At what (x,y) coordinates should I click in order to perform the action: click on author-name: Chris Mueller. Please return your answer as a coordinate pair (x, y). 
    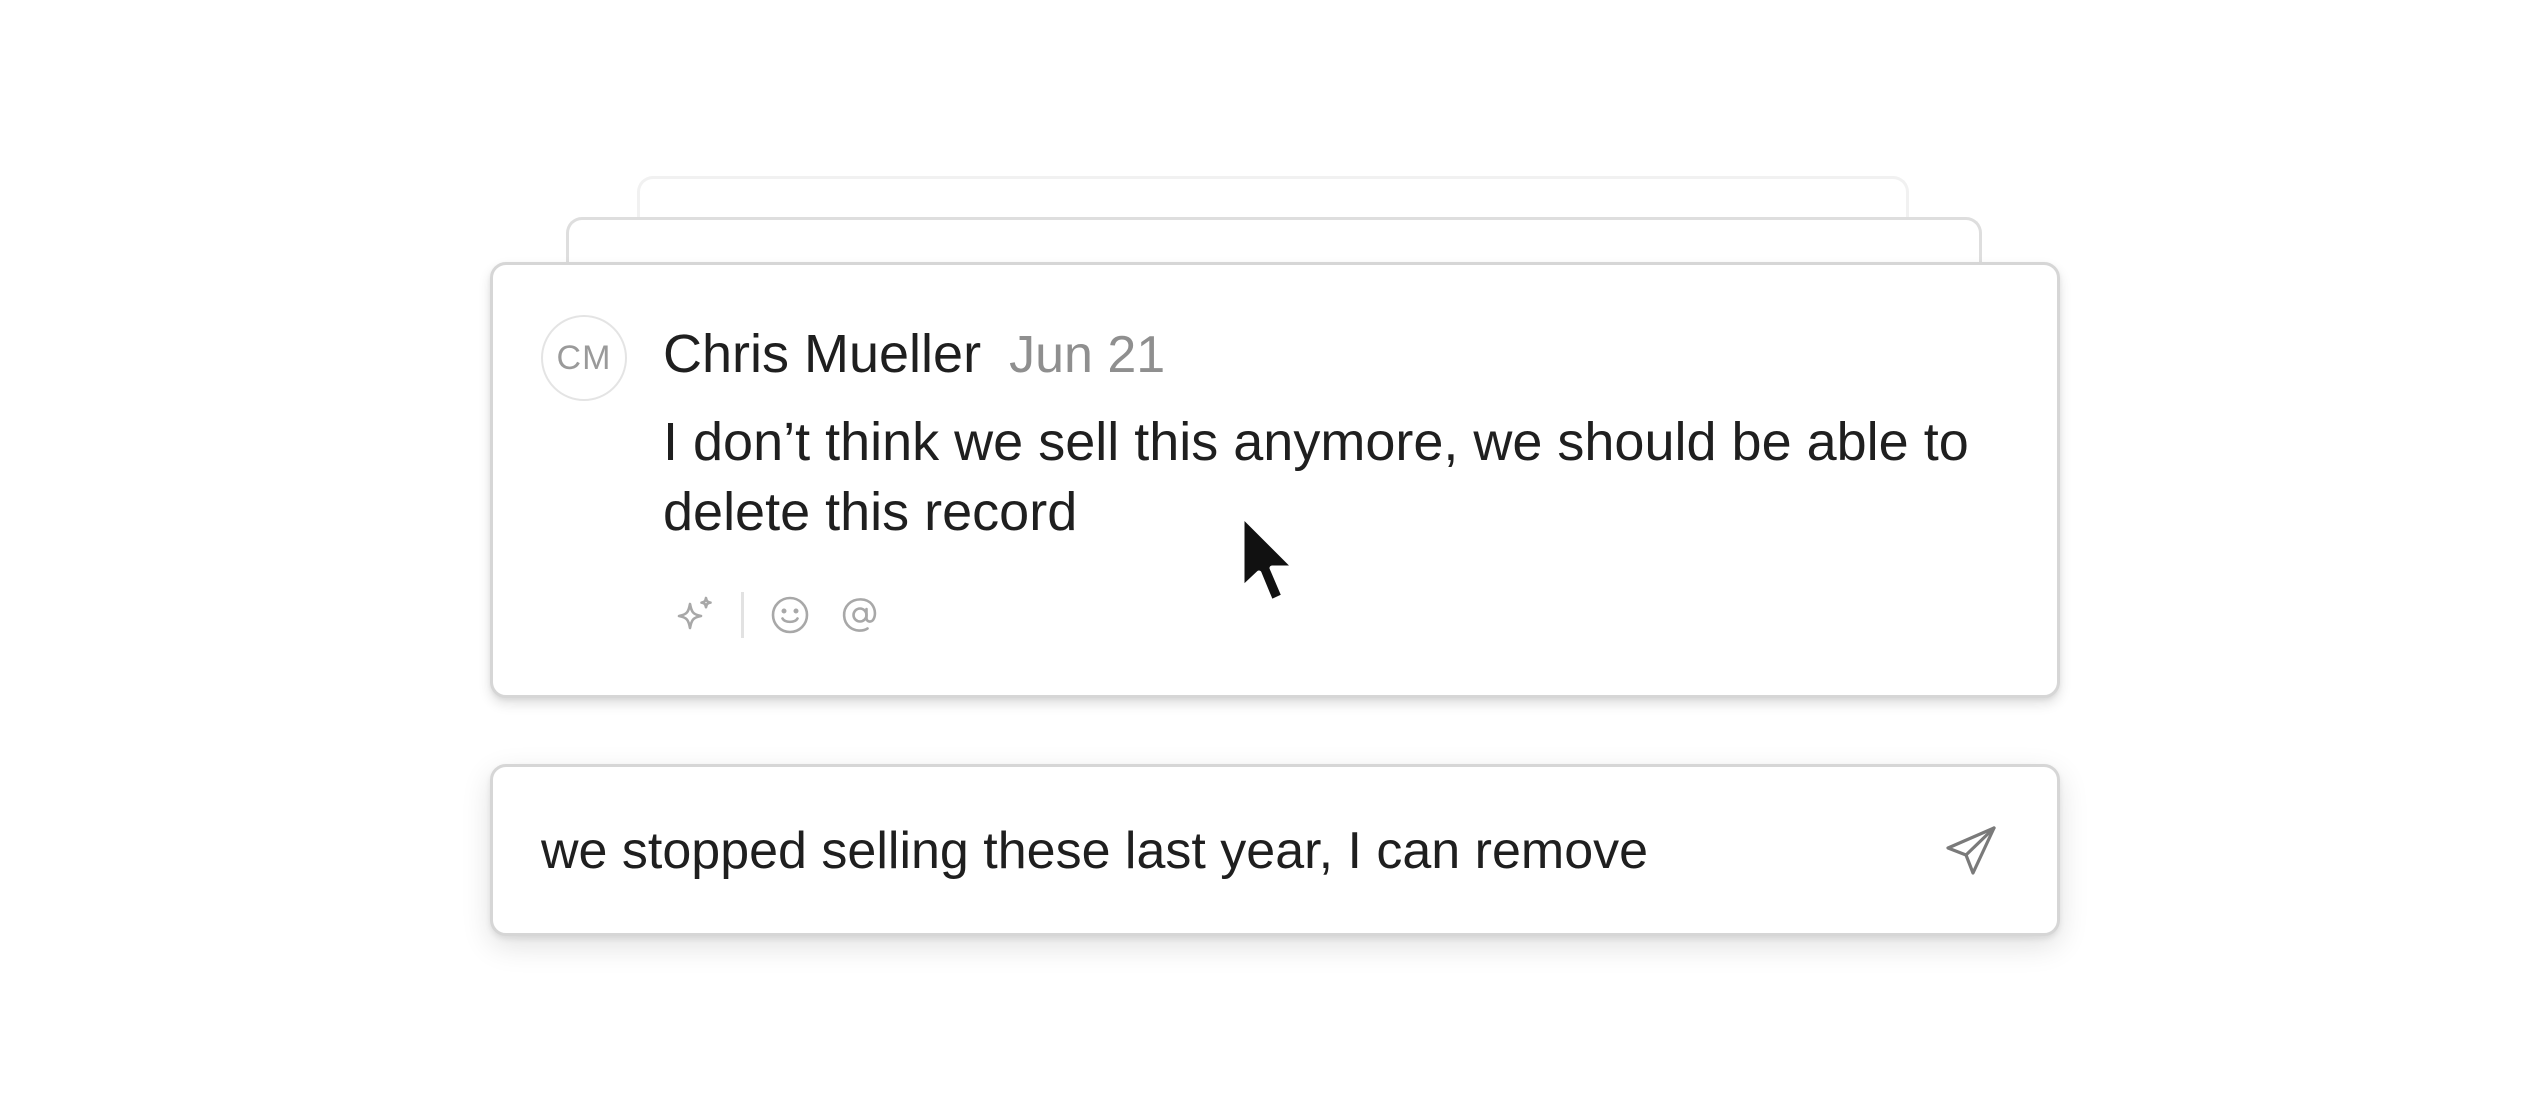
    Looking at the image, I should click on (822, 354).